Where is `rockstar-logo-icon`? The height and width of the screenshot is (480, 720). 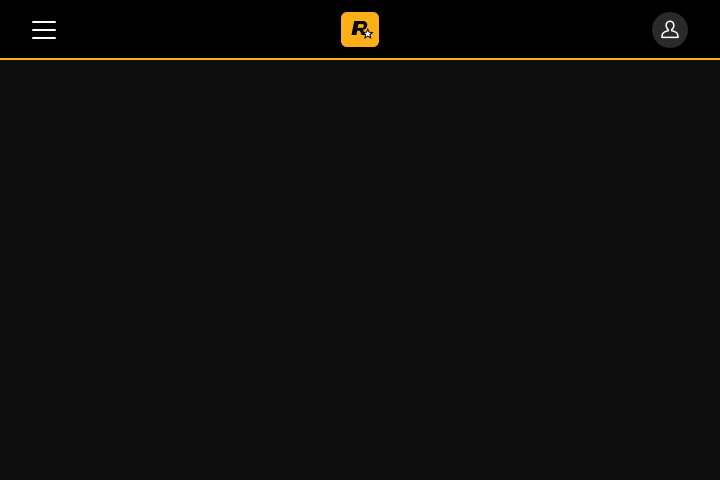
rockstar-logo-icon is located at coordinates (360, 29).